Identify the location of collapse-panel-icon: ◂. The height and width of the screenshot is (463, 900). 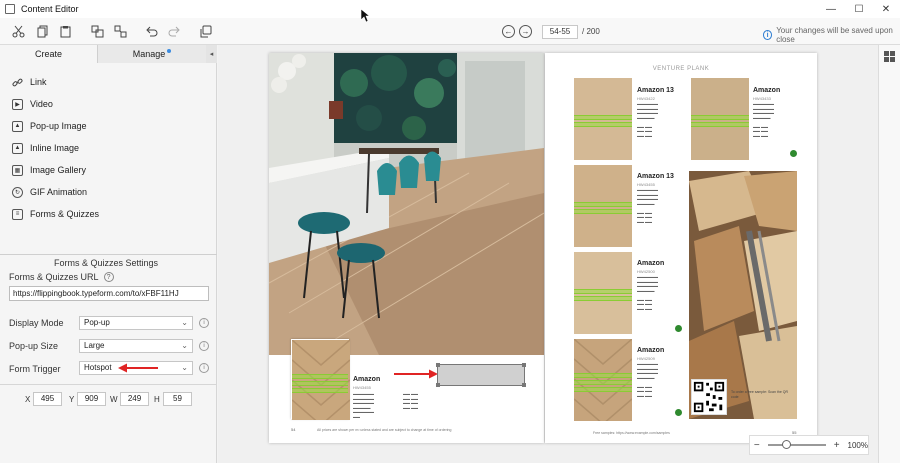
(211, 54).